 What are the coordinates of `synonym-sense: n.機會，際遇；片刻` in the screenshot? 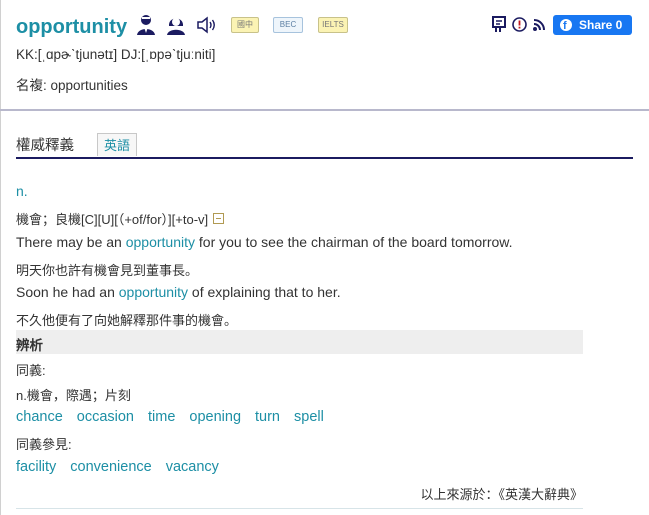 It's located at (73, 395).